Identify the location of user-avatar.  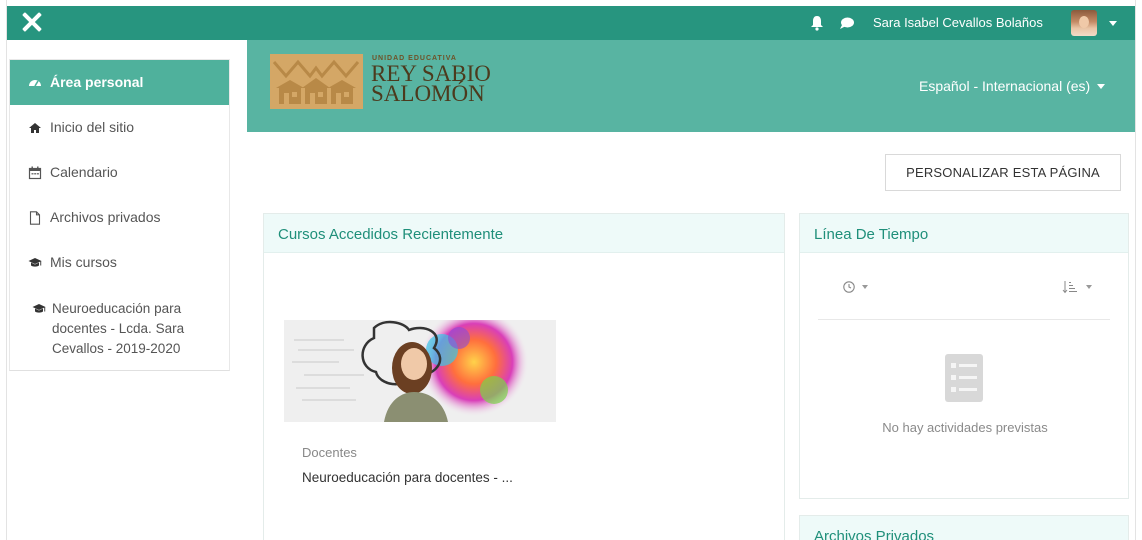
(1084, 23).